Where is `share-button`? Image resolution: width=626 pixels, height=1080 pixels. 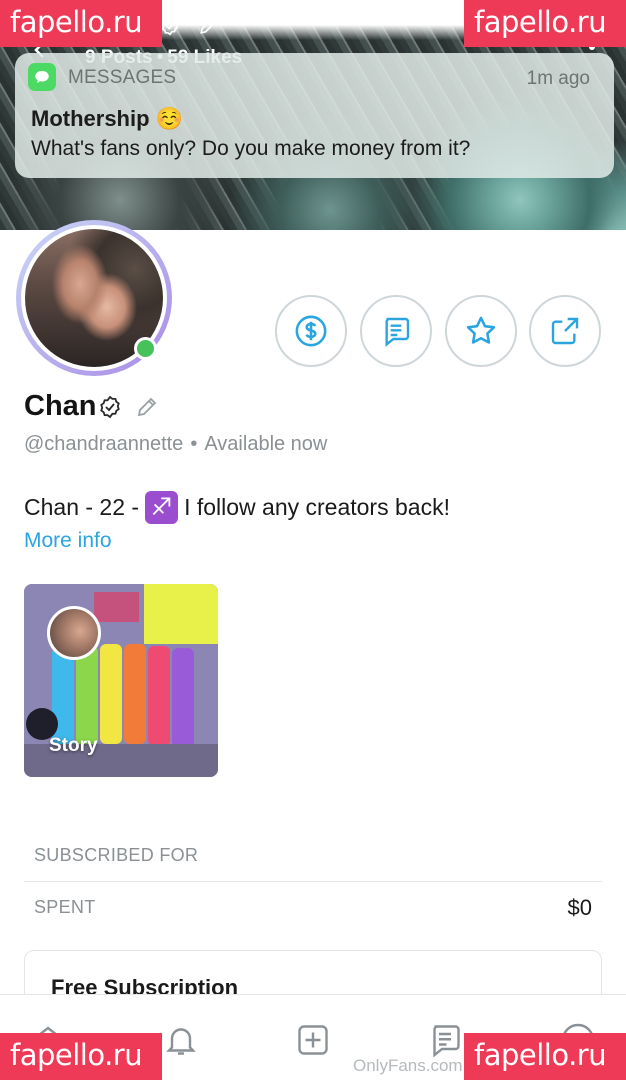
share-button is located at coordinates (565, 331).